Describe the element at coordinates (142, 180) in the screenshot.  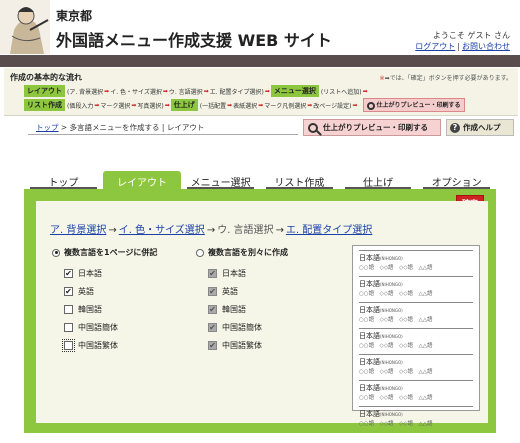
I see `tab-layout: レイアウト` at that location.